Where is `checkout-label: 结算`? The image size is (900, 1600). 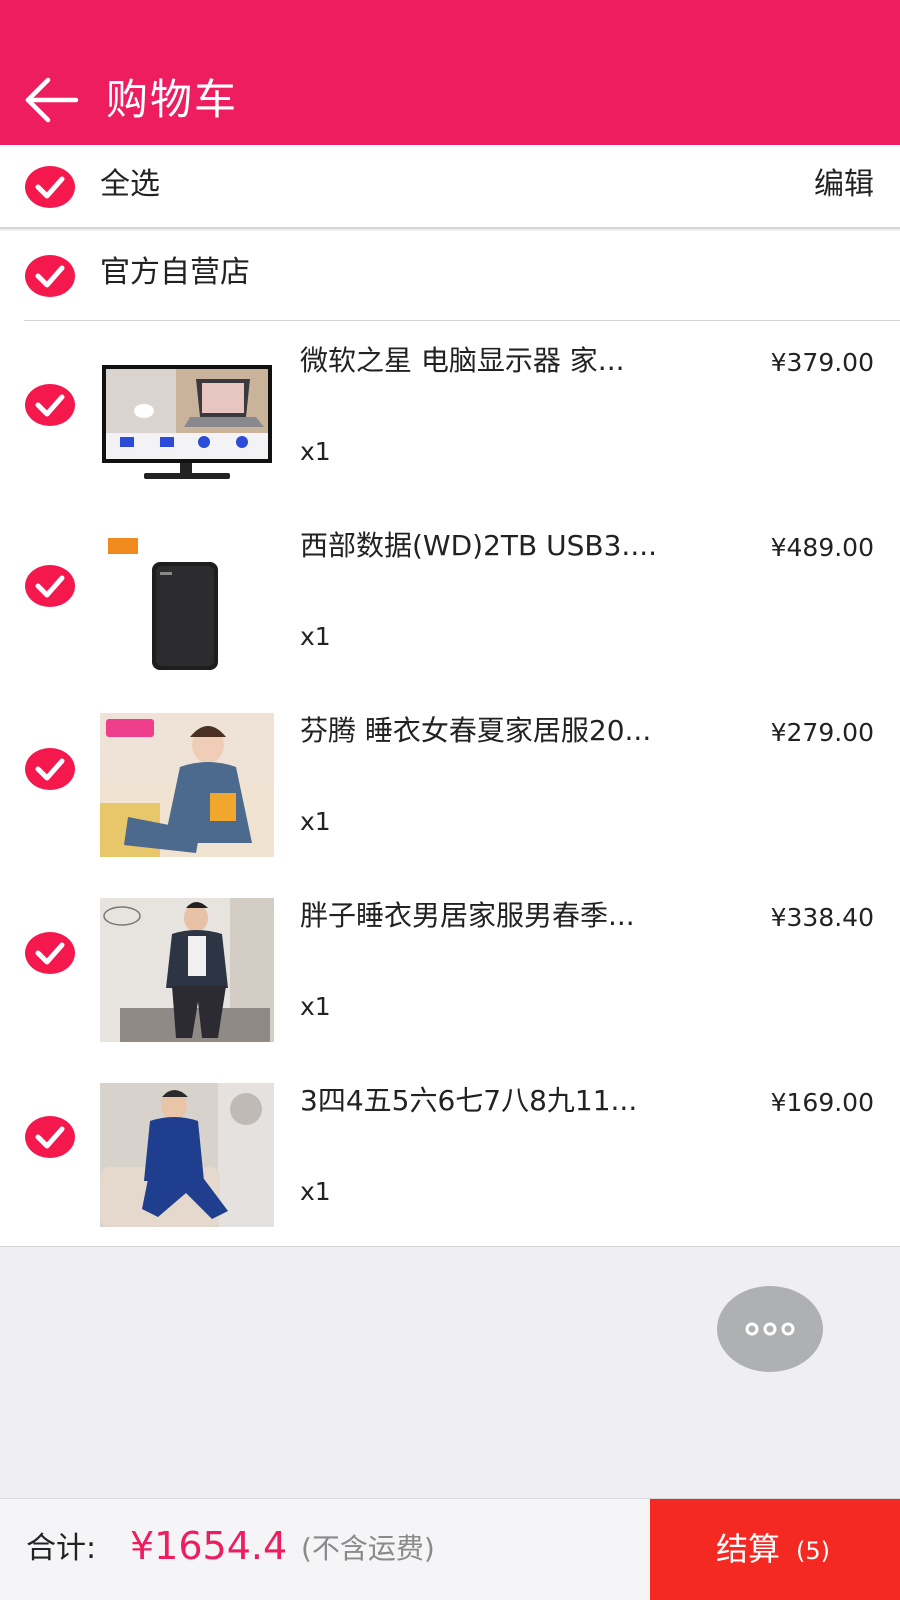
checkout-label: 结算 is located at coordinates (748, 1549).